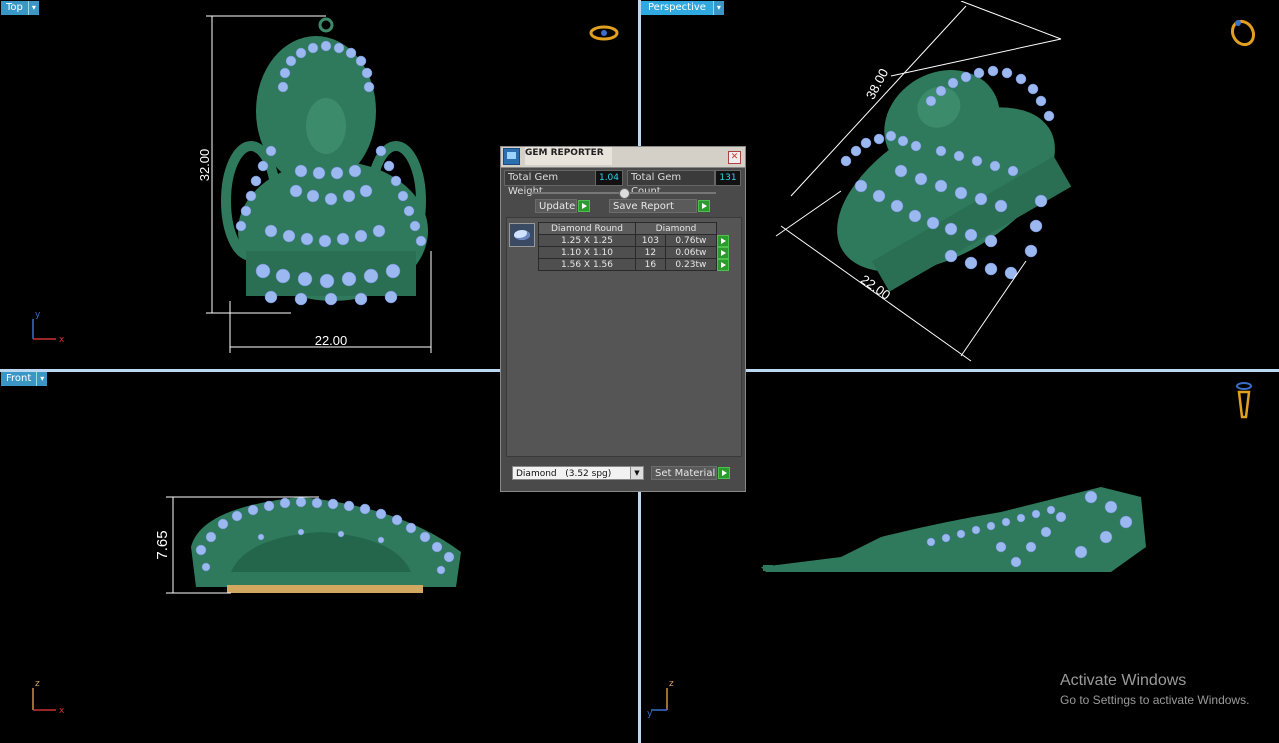 The width and height of the screenshot is (1279, 743). What do you see at coordinates (623, 157) in the screenshot?
I see `gem-reporter-titlebar: GEM REPORTER ✕` at bounding box center [623, 157].